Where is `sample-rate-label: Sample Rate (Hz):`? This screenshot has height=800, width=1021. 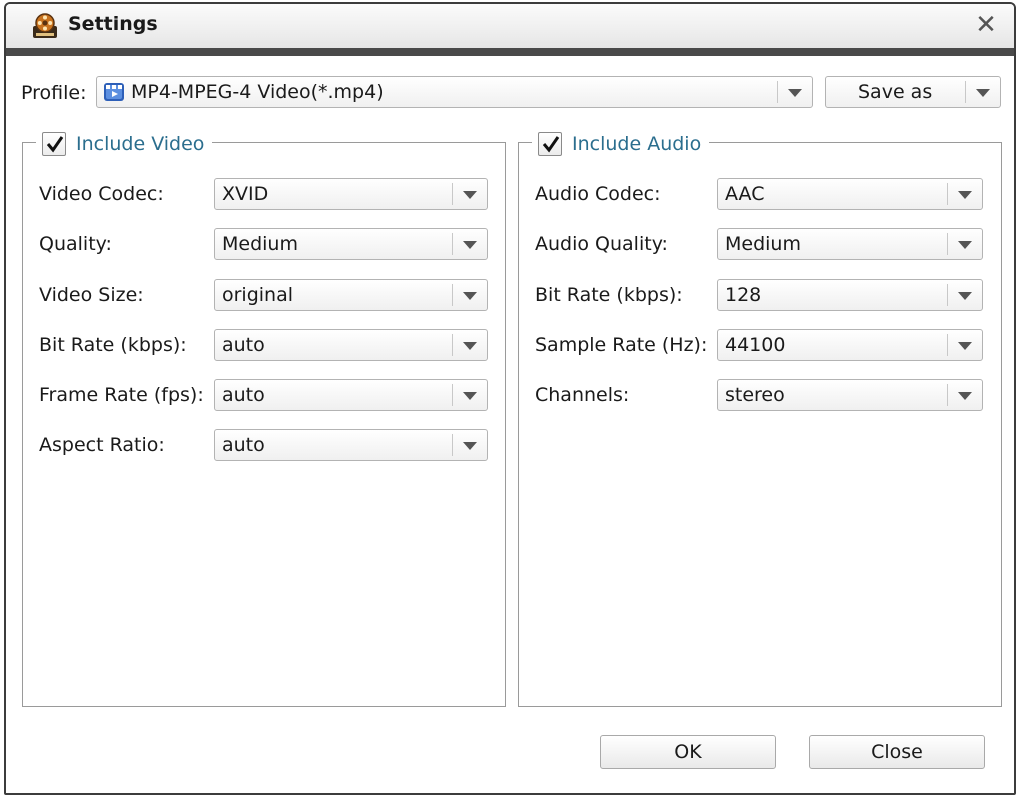 sample-rate-label: Sample Rate (Hz): is located at coordinates (621, 345).